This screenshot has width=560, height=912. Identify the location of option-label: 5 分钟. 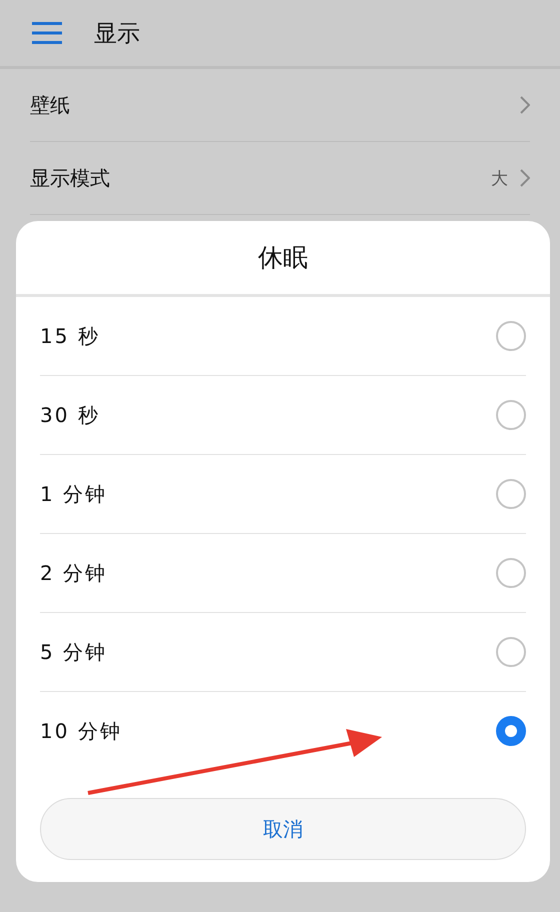
(268, 652).